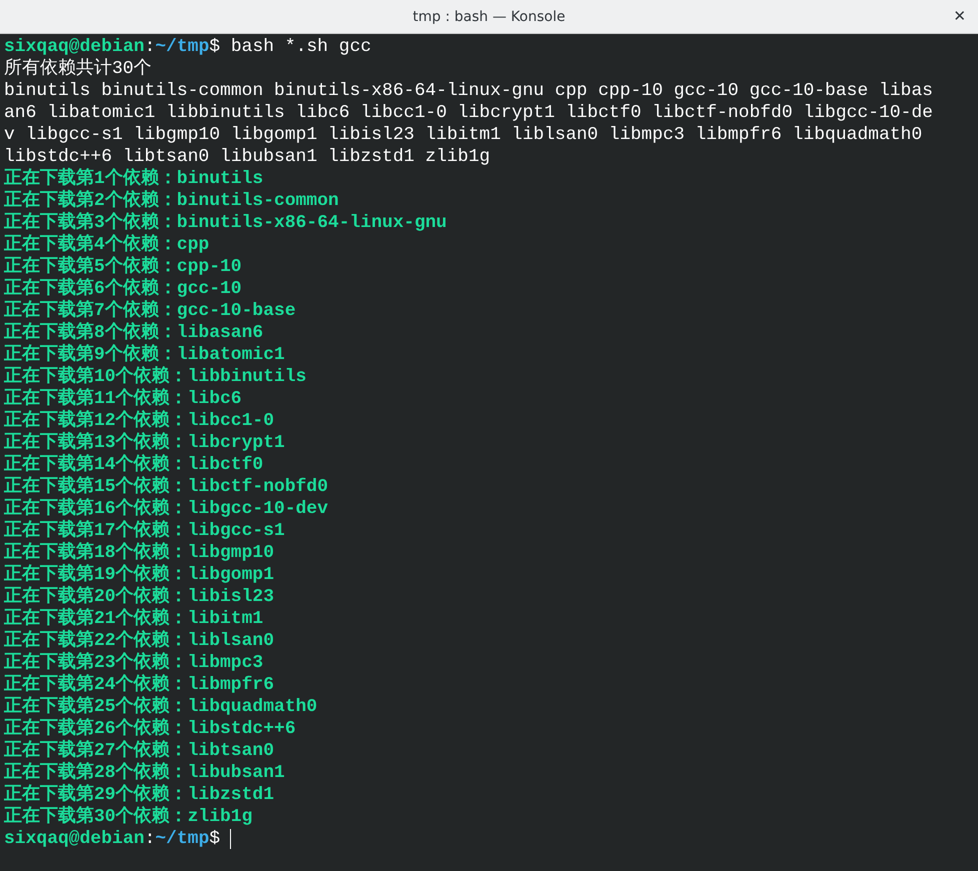 This screenshot has height=871, width=978. Describe the element at coordinates (247, 157) in the screenshot. I see `output-line: libstdc++6 libtsan0 libubsan1 libzstd1 zlib1g` at that location.